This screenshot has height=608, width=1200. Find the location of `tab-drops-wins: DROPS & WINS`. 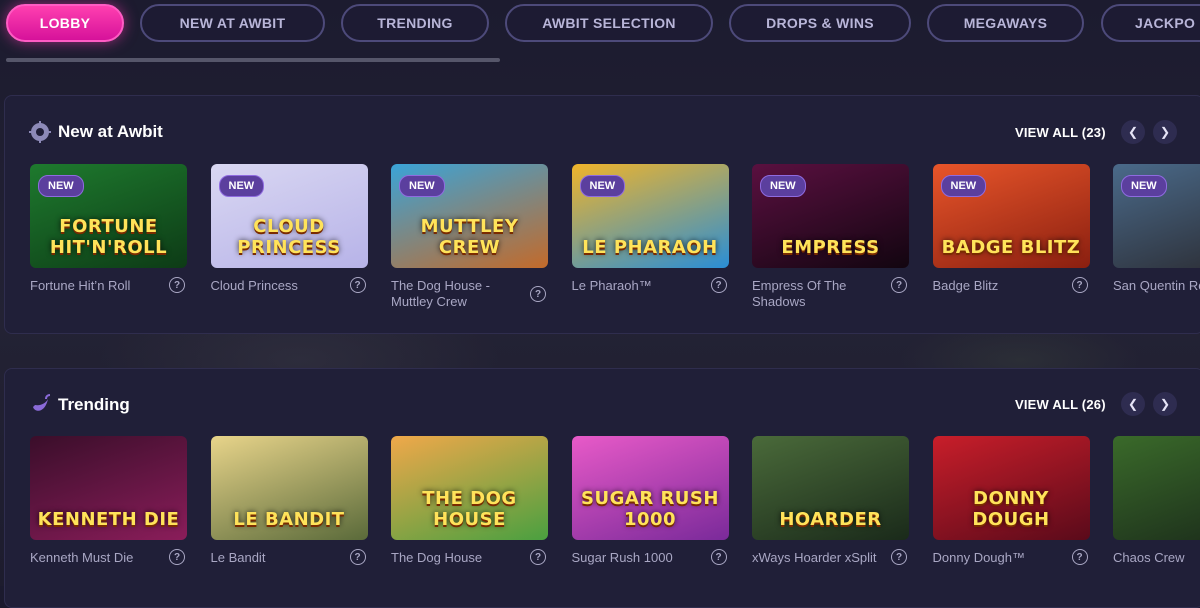

tab-drops-wins: DROPS & WINS is located at coordinates (820, 23).